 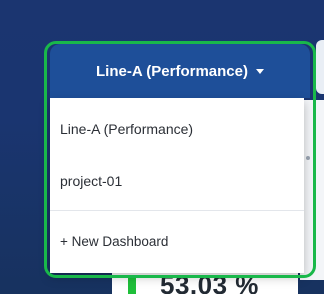 I want to click on background-dot, so click(x=308, y=158).